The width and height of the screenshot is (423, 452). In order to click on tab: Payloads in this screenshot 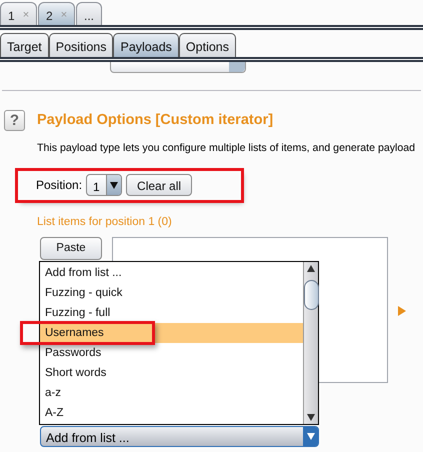, I will do `click(146, 45)`.